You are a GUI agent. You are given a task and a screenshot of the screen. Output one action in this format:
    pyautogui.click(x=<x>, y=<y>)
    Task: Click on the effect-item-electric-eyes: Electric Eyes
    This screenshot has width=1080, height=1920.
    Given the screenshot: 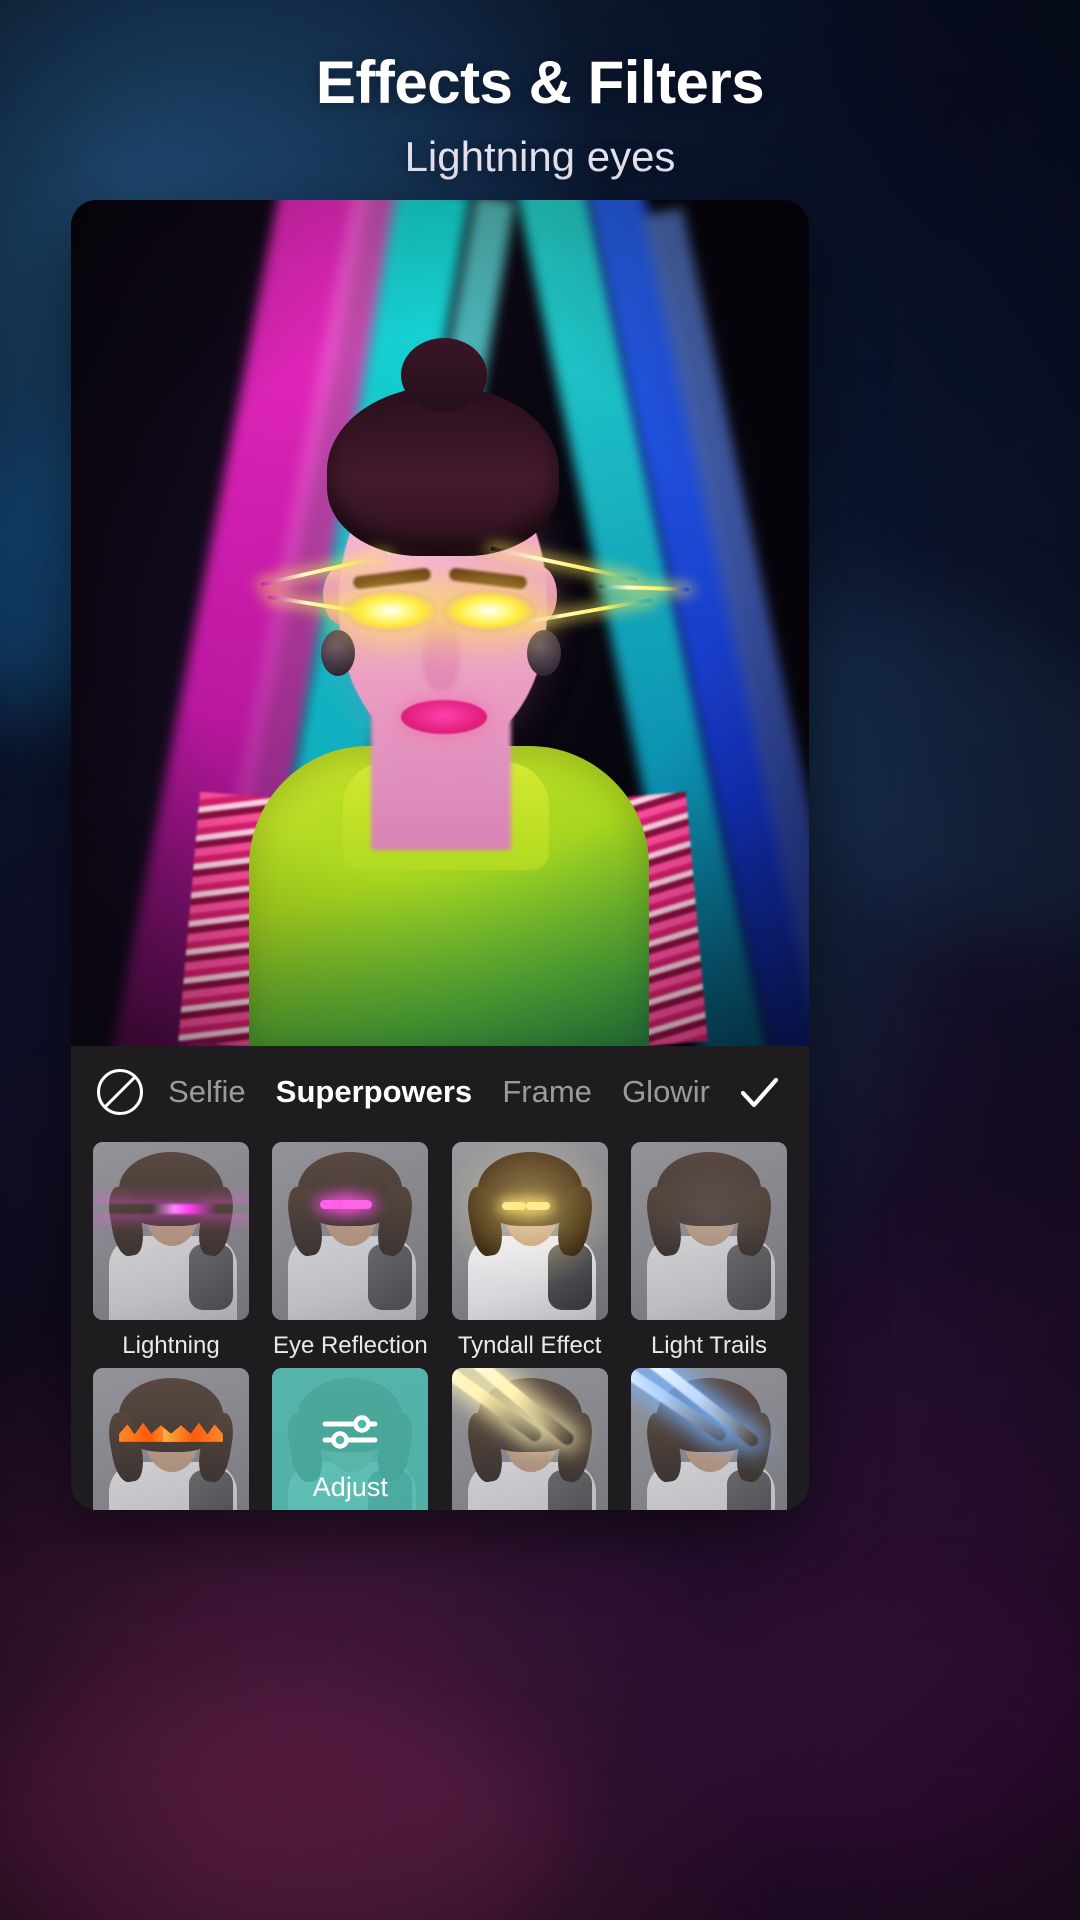 What is the action you would take?
    pyautogui.click(x=529, y=1439)
    